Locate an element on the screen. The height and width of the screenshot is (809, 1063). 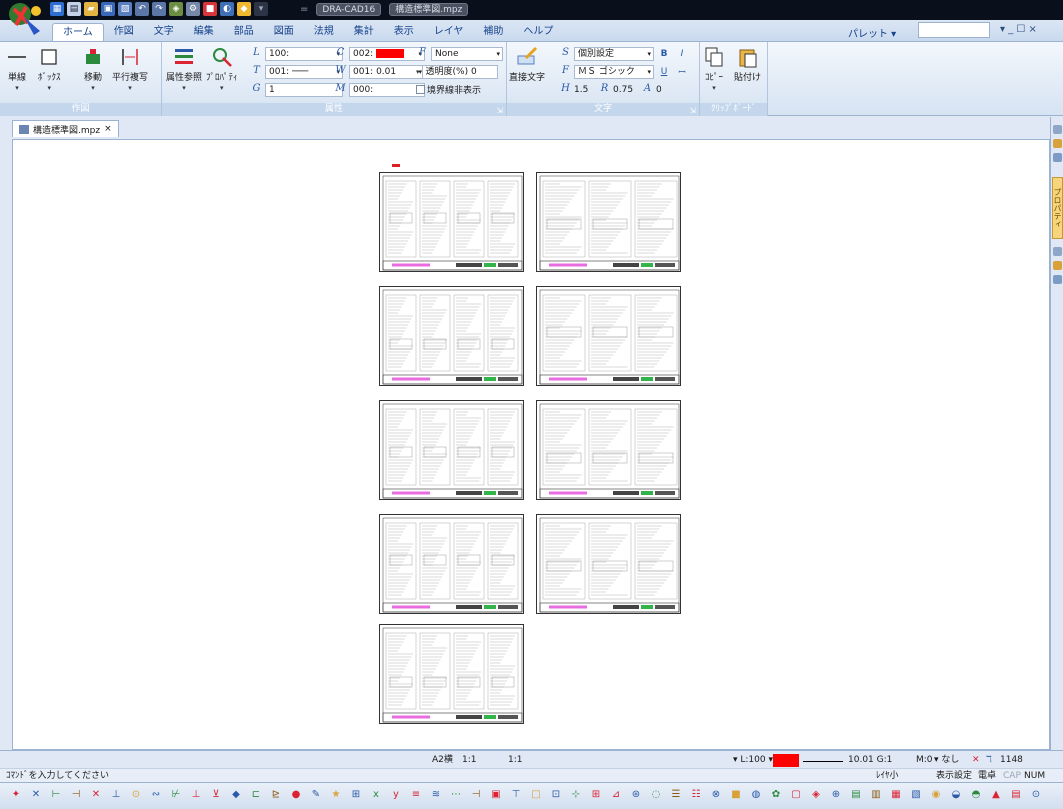
app-logo-icon is located at coordinates (25, 19).